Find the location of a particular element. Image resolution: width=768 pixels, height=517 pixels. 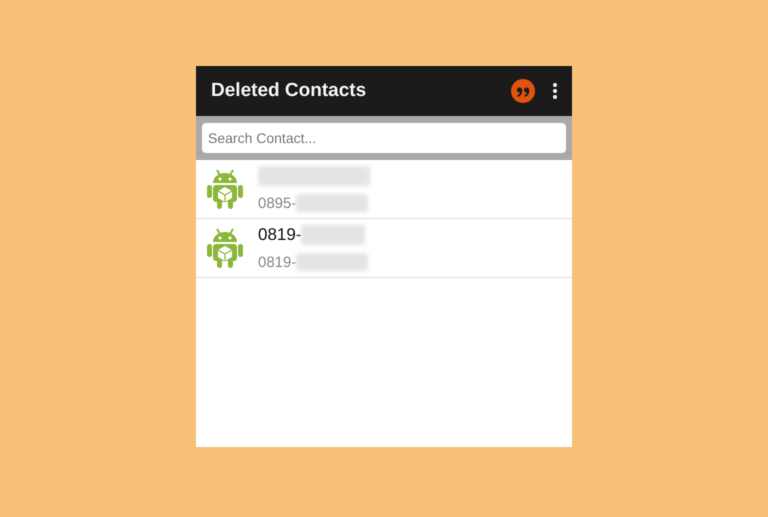

contact-name: 0819- is located at coordinates (280, 235).